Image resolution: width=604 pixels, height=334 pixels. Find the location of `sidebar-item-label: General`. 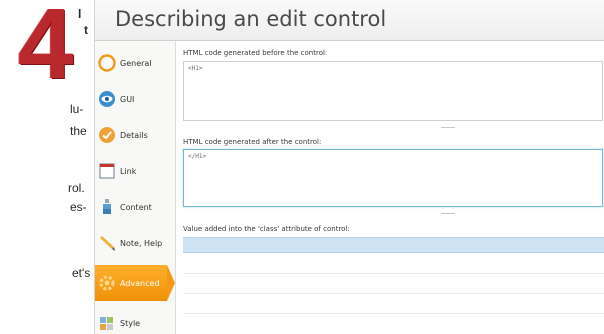

sidebar-item-label: General is located at coordinates (136, 63).